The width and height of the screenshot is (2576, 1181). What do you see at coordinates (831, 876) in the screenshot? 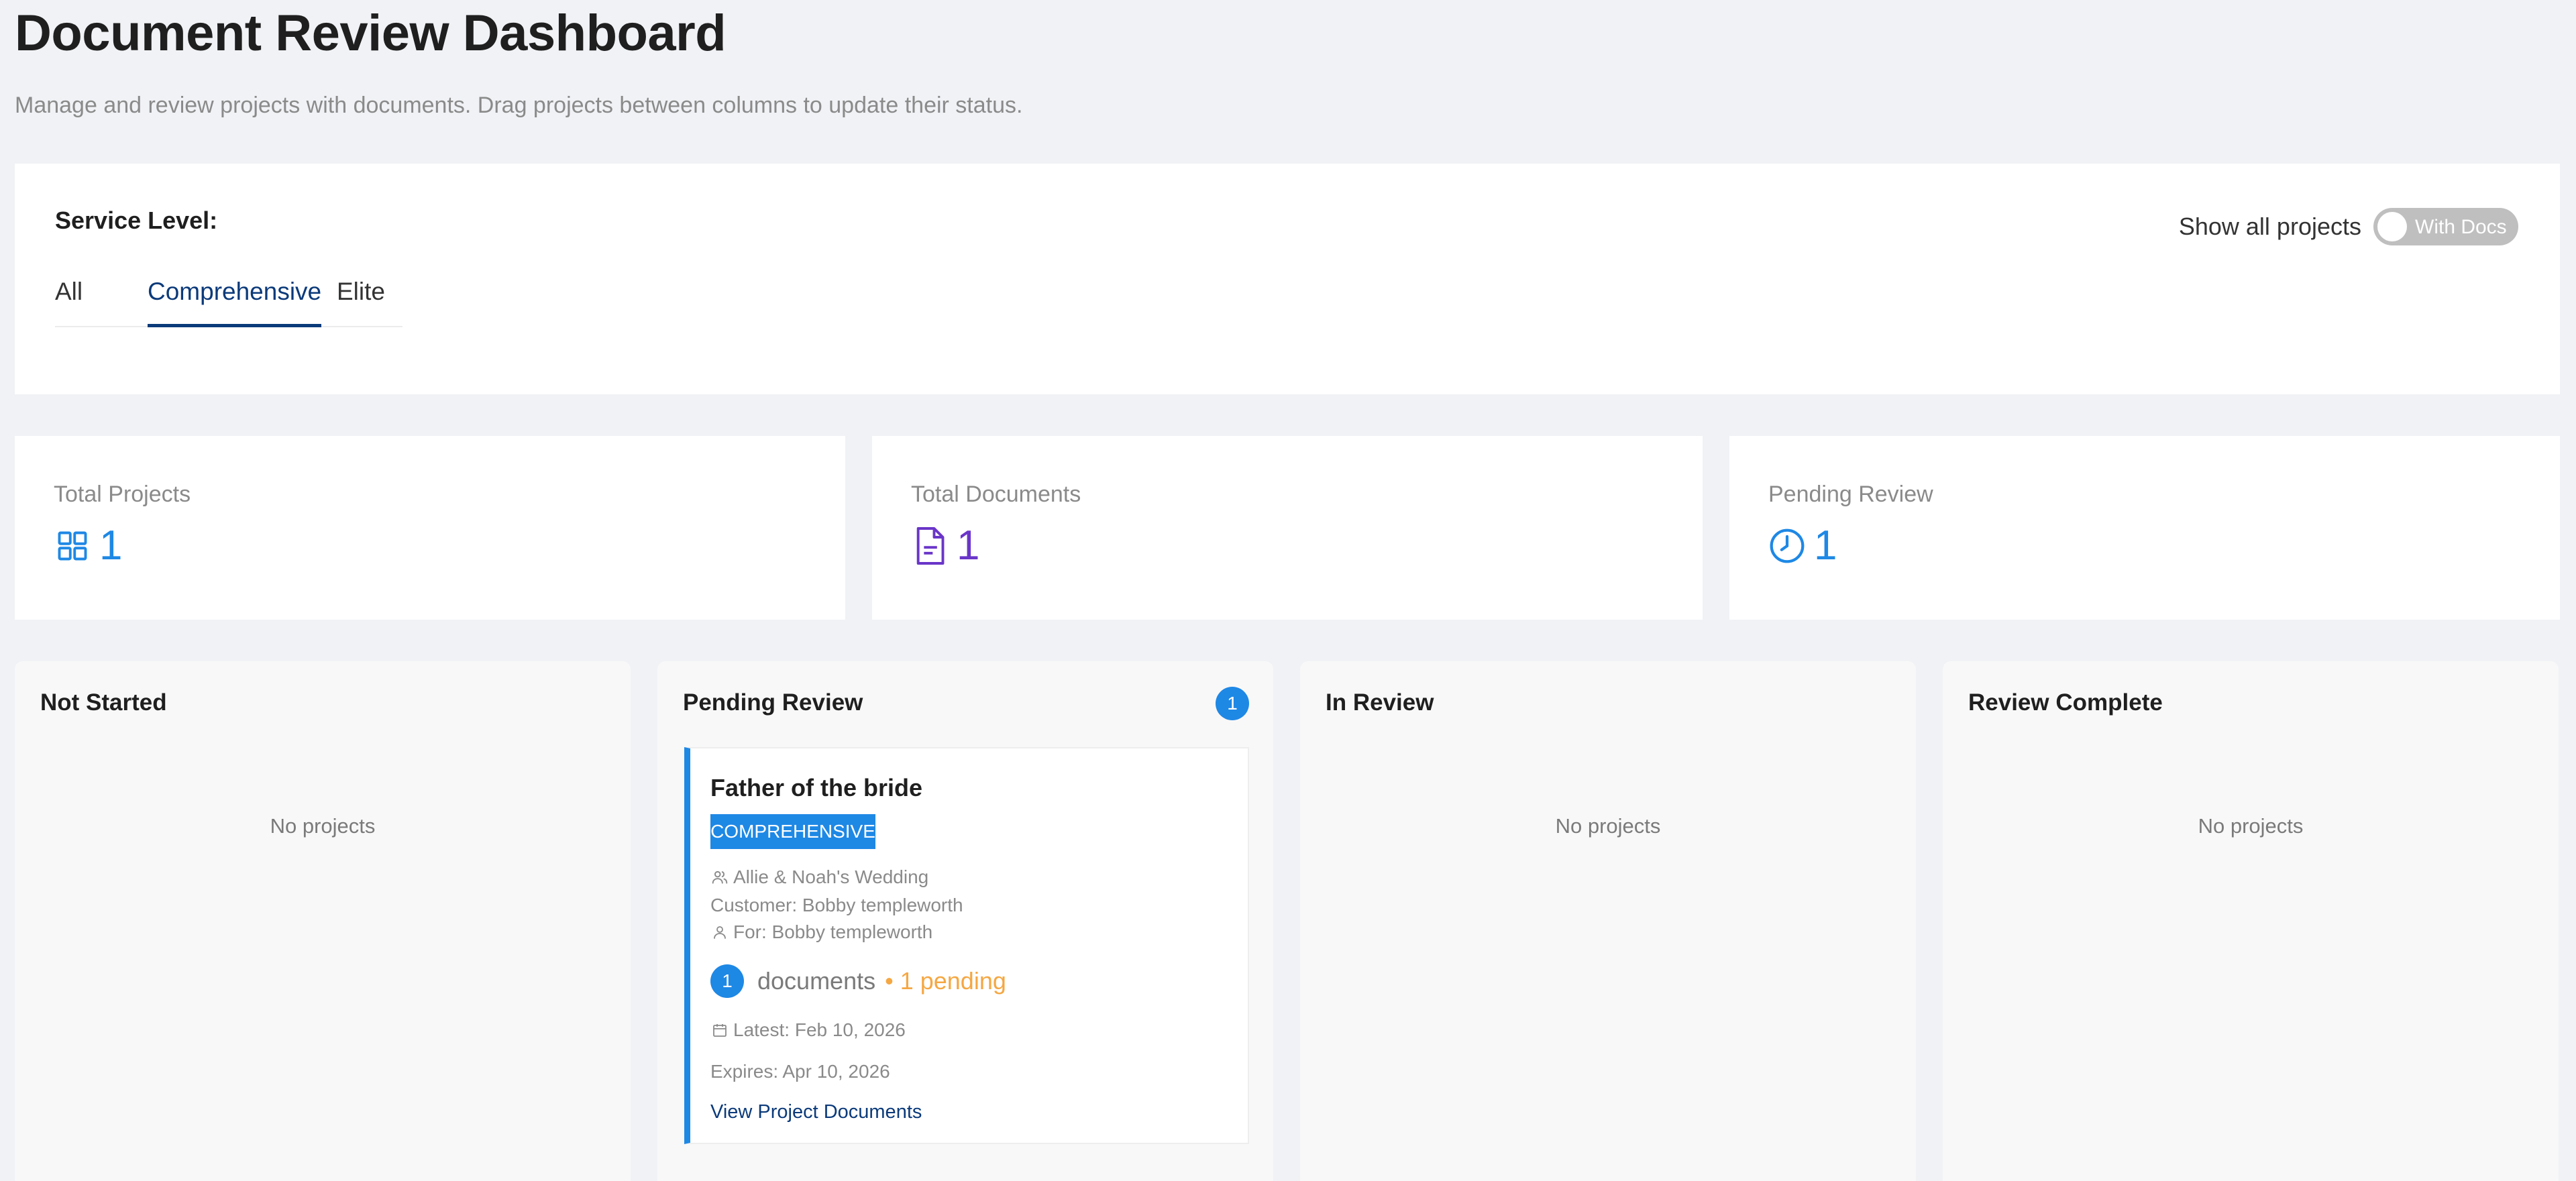
I see `event-name: Allie & Noah's Wedding` at bounding box center [831, 876].